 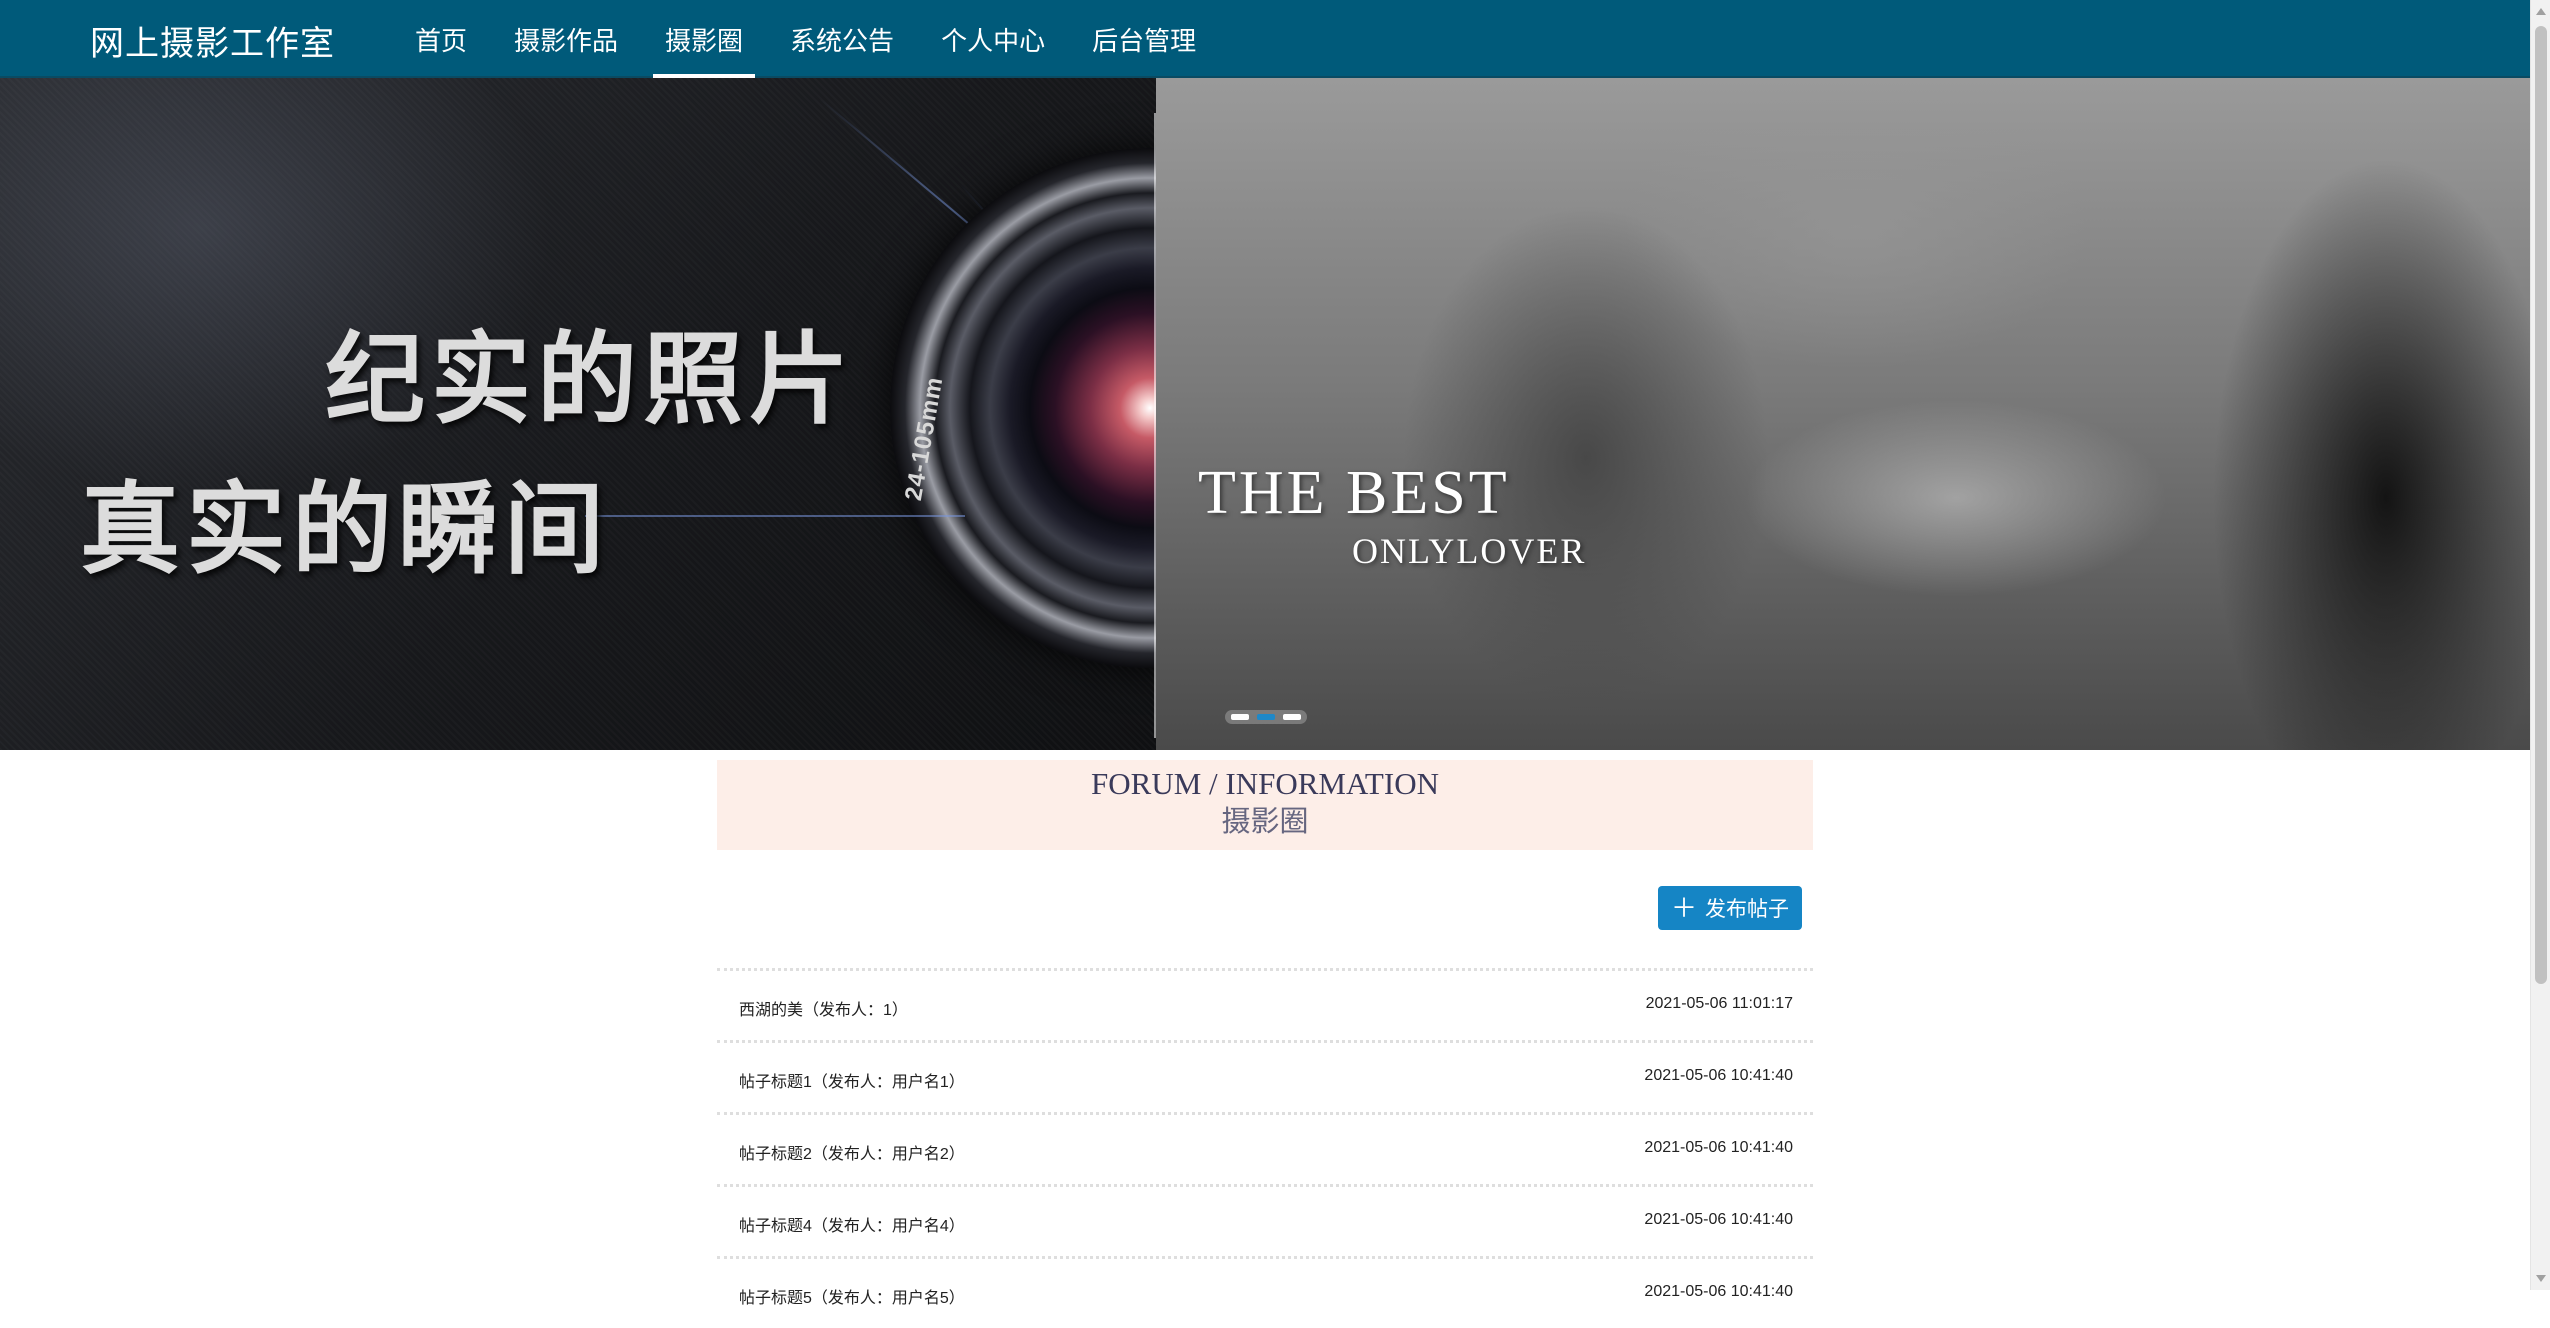 What do you see at coordinates (1265, 1004) in the screenshot?
I see `post-list-item: 西湖的美（发布人：1） 2021-05-06 11:01:17` at bounding box center [1265, 1004].